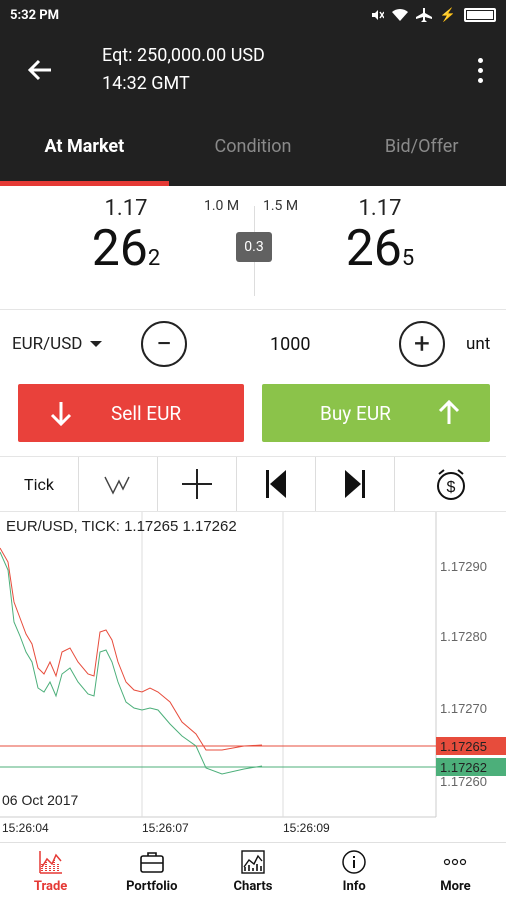 The image size is (506, 900). Describe the element at coordinates (423, 15) in the screenshot. I see `airplane-icon` at that location.